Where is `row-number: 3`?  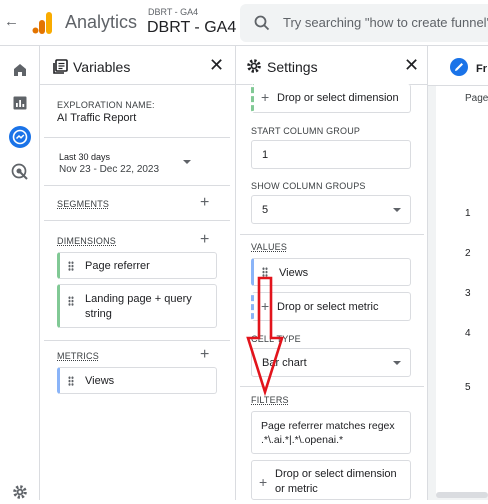 row-number: 3 is located at coordinates (468, 293).